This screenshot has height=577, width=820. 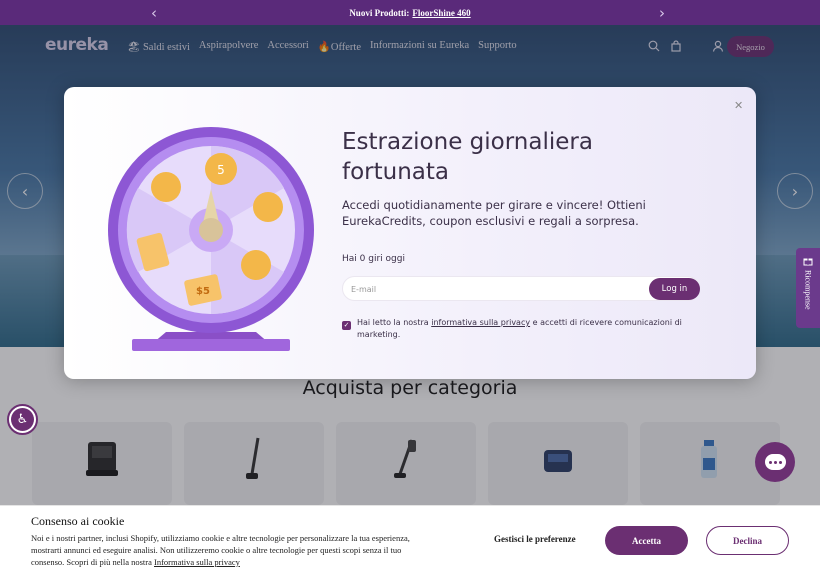 I want to click on email-form: Log in, so click(x=521, y=288).